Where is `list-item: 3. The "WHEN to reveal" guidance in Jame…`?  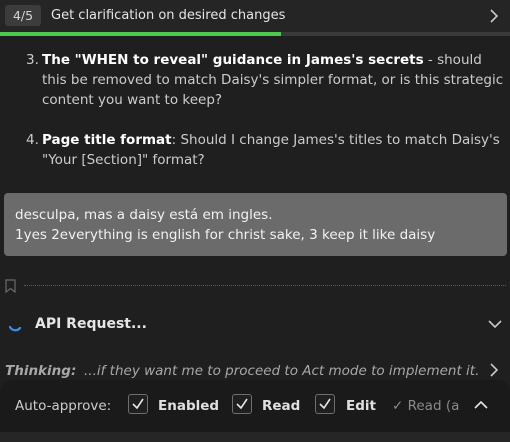
list-item: 3. The "WHEN to reveal" guidance in Jame… is located at coordinates (268, 80).